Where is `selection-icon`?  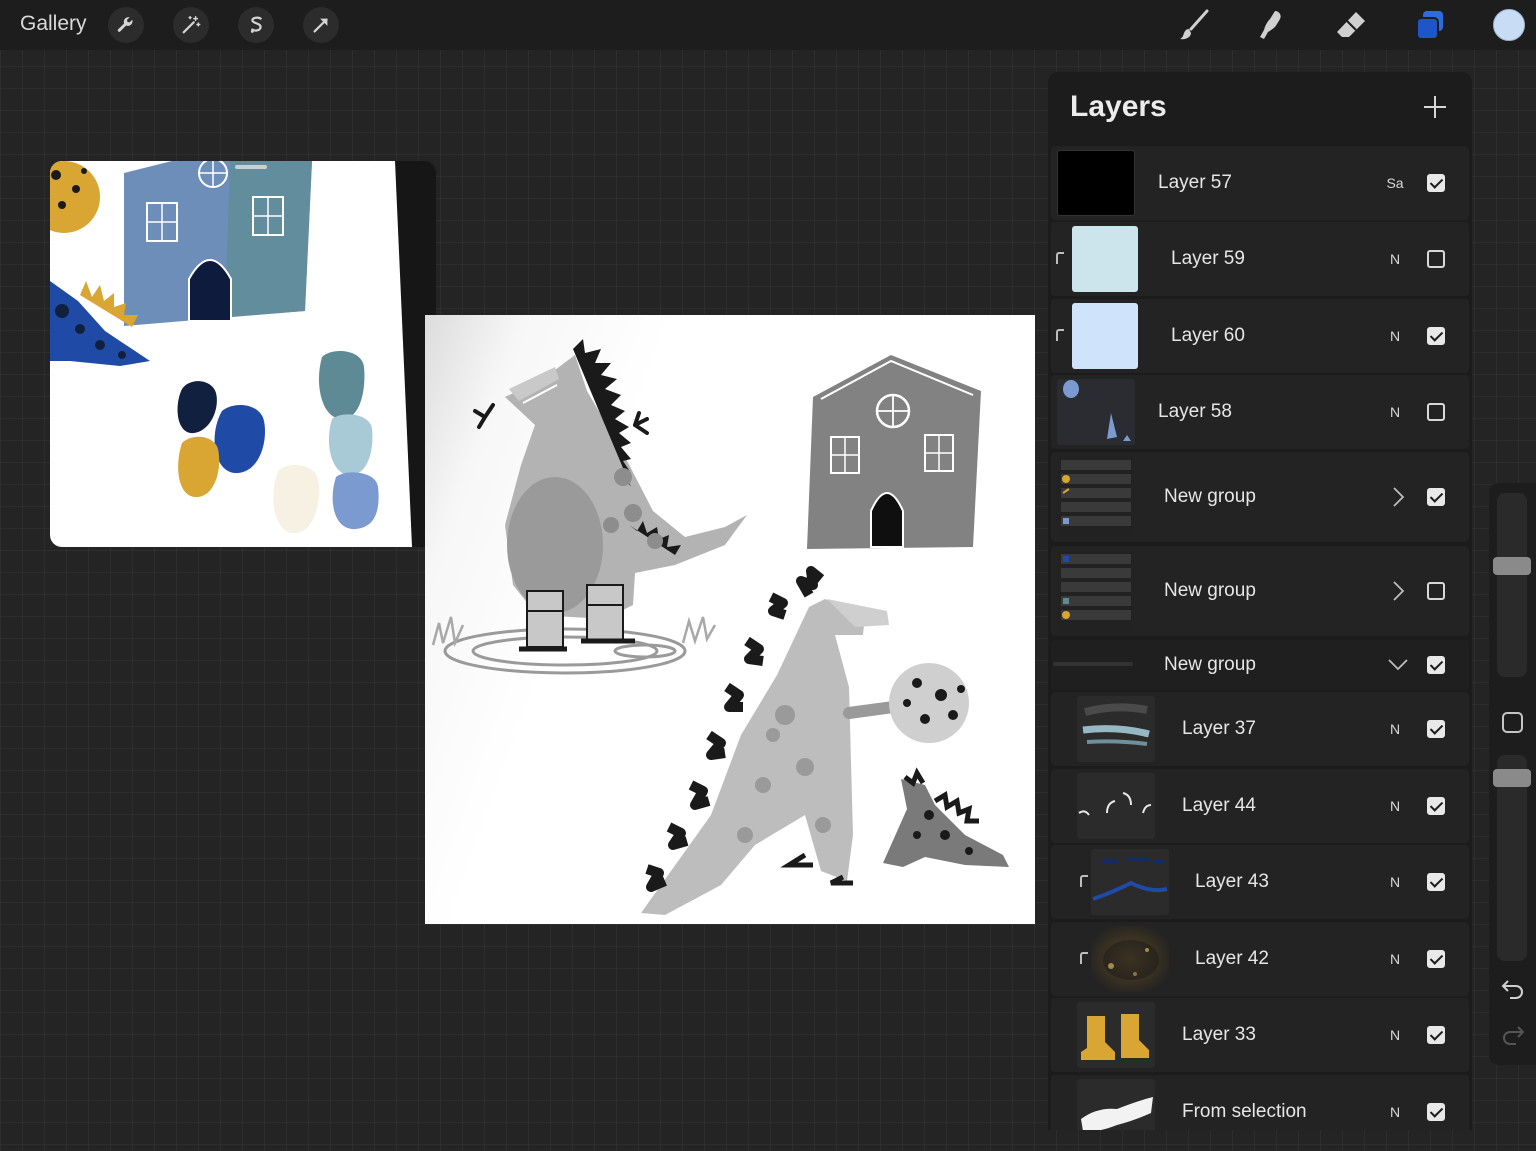
selection-icon is located at coordinates (256, 25).